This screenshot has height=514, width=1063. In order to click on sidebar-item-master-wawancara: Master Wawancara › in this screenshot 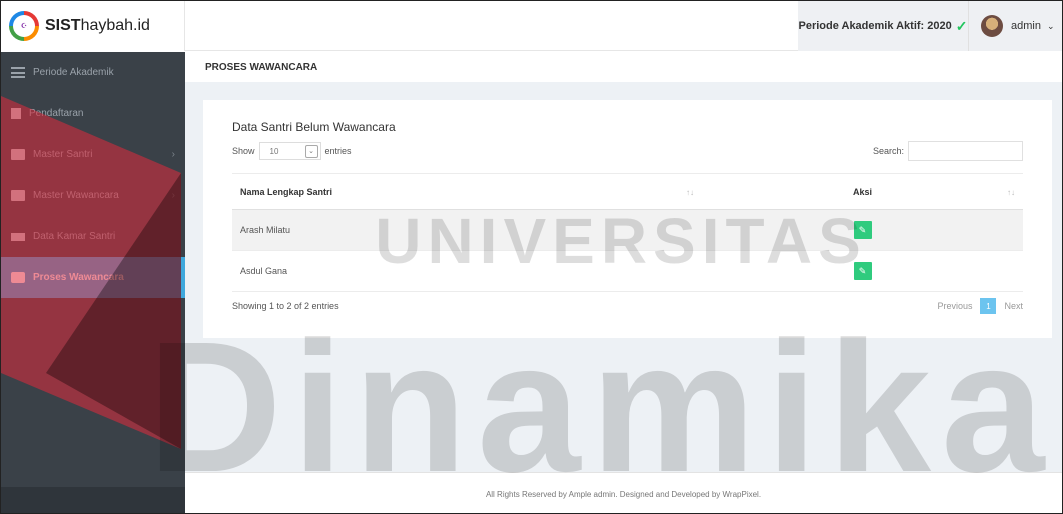, I will do `click(93, 195)`.